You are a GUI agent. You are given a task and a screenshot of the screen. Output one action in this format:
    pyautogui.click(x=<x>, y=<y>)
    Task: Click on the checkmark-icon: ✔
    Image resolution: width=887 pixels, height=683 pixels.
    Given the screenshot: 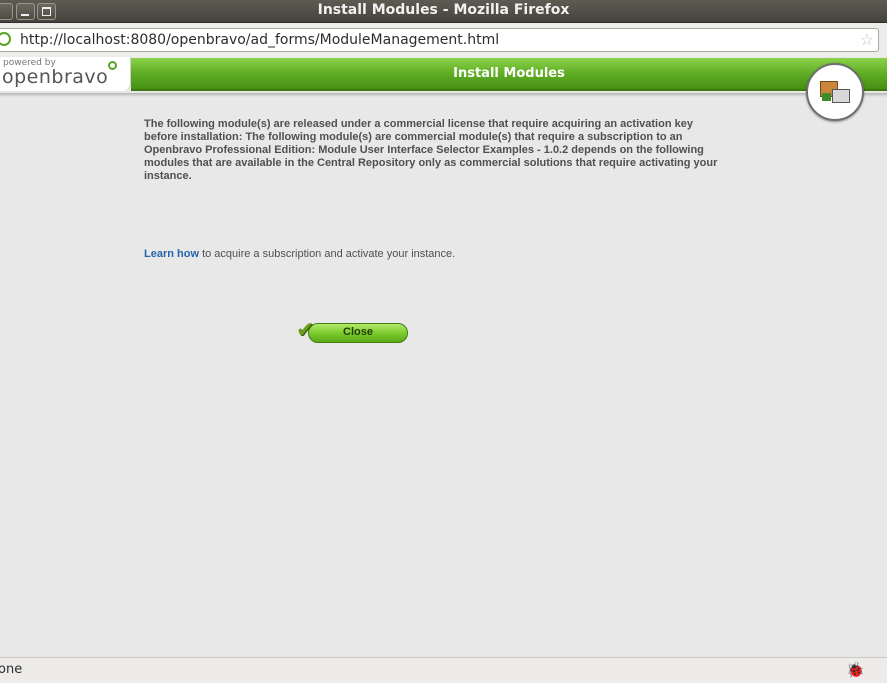 What is the action you would take?
    pyautogui.click(x=305, y=330)
    